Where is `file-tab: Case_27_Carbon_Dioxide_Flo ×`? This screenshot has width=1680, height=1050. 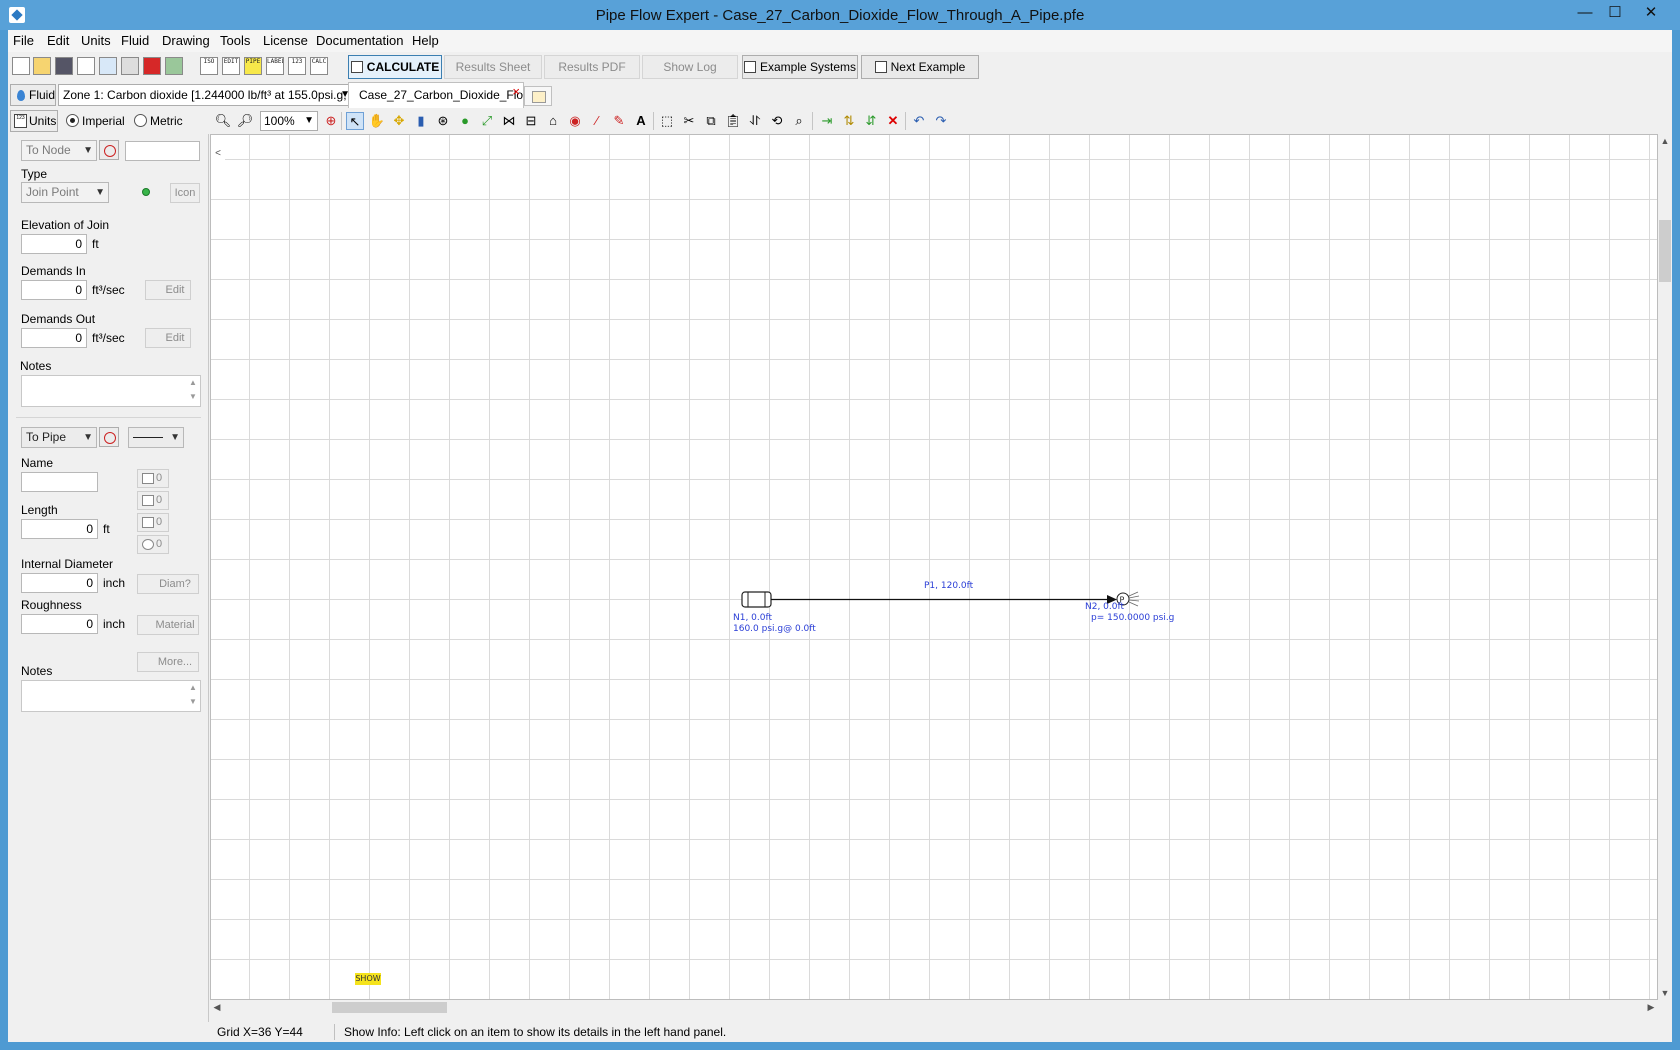 file-tab: Case_27_Carbon_Dioxide_Flo × is located at coordinates (436, 95).